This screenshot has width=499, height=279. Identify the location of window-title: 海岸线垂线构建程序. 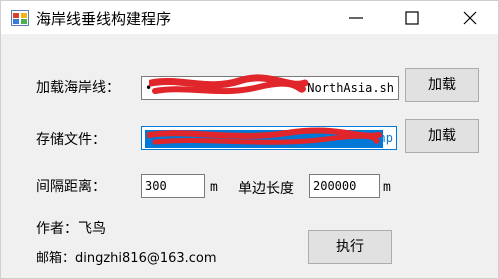
(104, 19).